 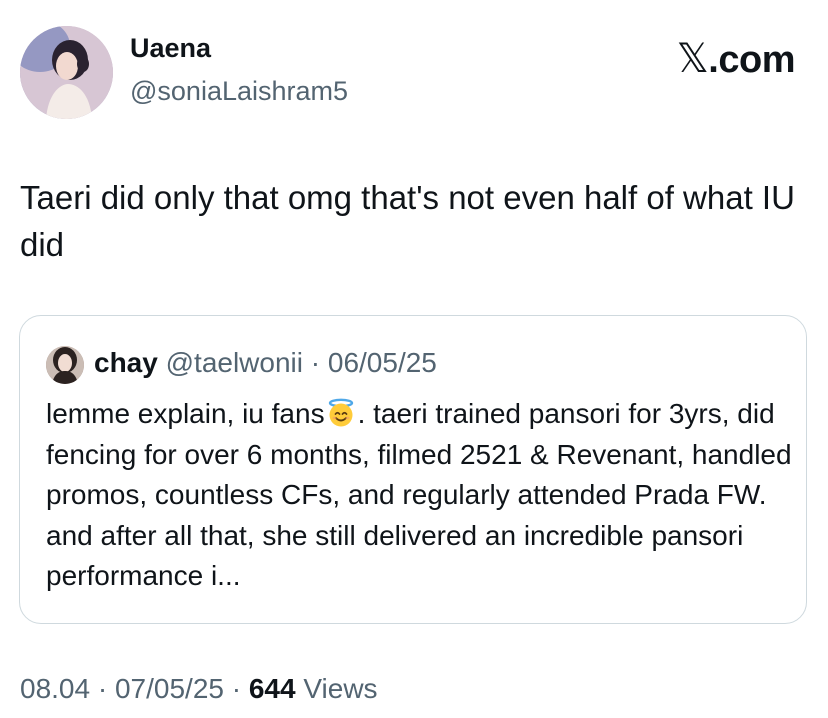 I want to click on views-label: Views, so click(x=336, y=688).